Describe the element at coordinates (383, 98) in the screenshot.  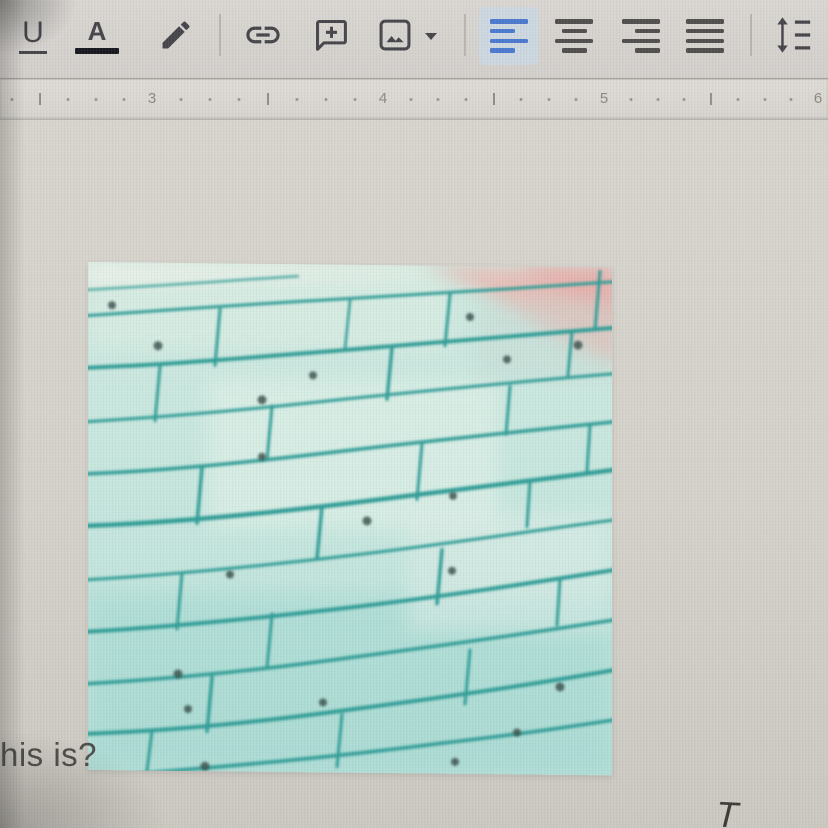
I see `ruler-number: 4` at that location.